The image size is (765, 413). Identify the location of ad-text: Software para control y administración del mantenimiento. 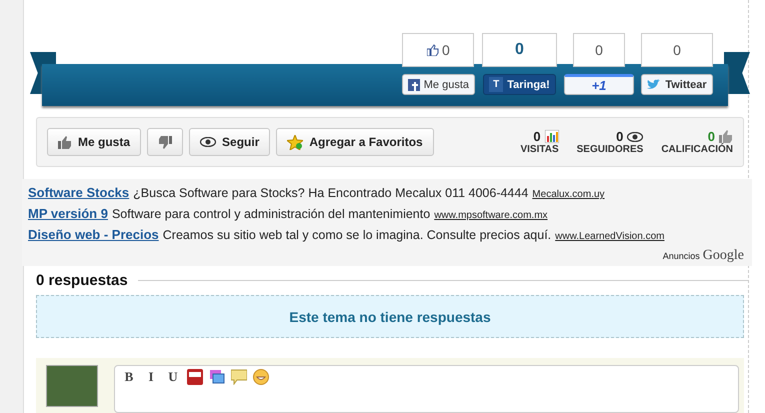
(271, 214).